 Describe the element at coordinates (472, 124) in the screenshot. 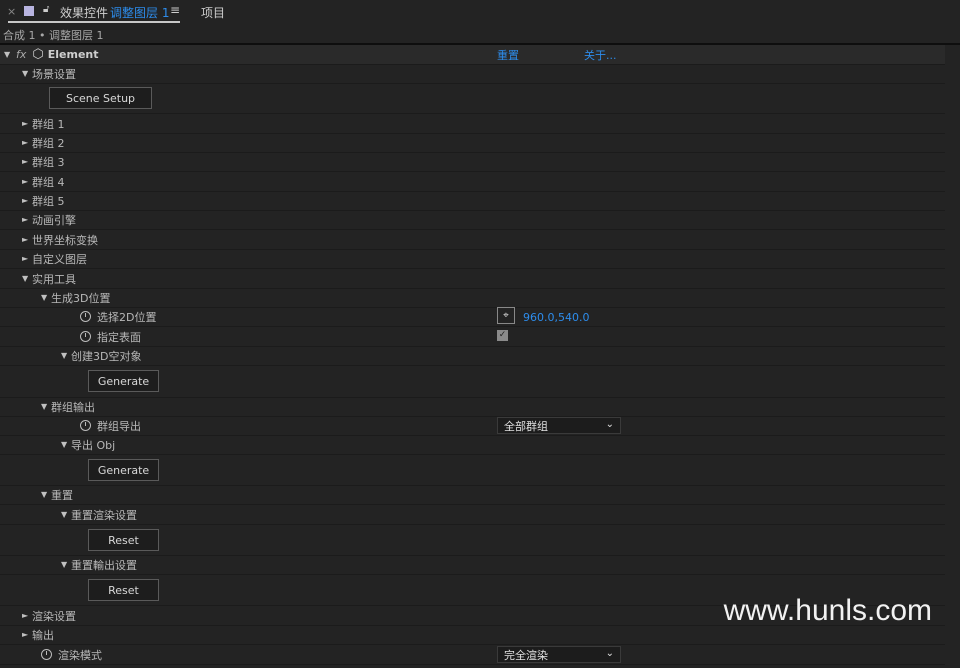

I see `group-1: ► 群组 1` at that location.